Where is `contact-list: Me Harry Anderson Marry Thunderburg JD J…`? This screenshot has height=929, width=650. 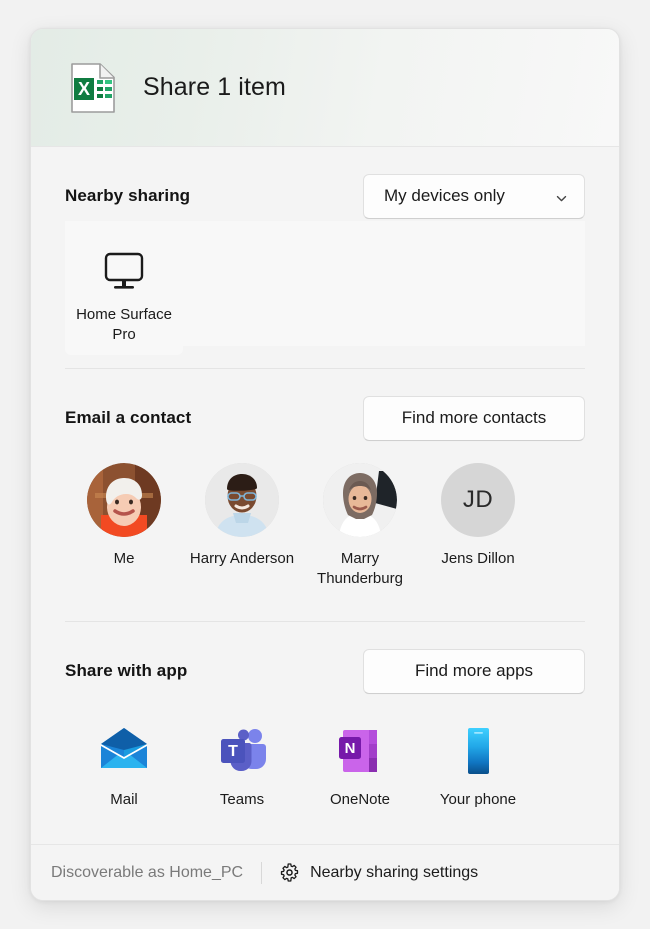
contact-list: Me Harry Anderson Marry Thunderburg JD J… is located at coordinates (325, 524).